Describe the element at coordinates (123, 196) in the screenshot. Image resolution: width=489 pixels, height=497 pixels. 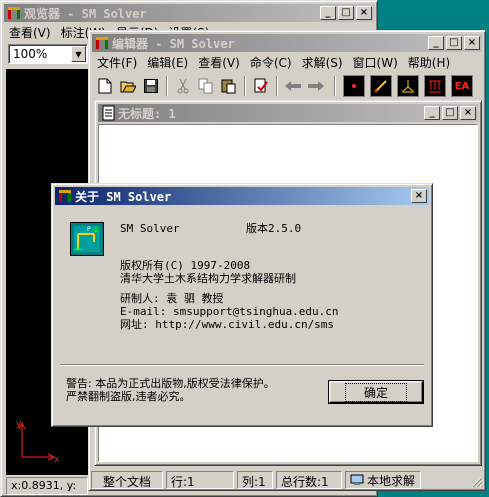
I see `about-title: 关于 SM Solver` at that location.